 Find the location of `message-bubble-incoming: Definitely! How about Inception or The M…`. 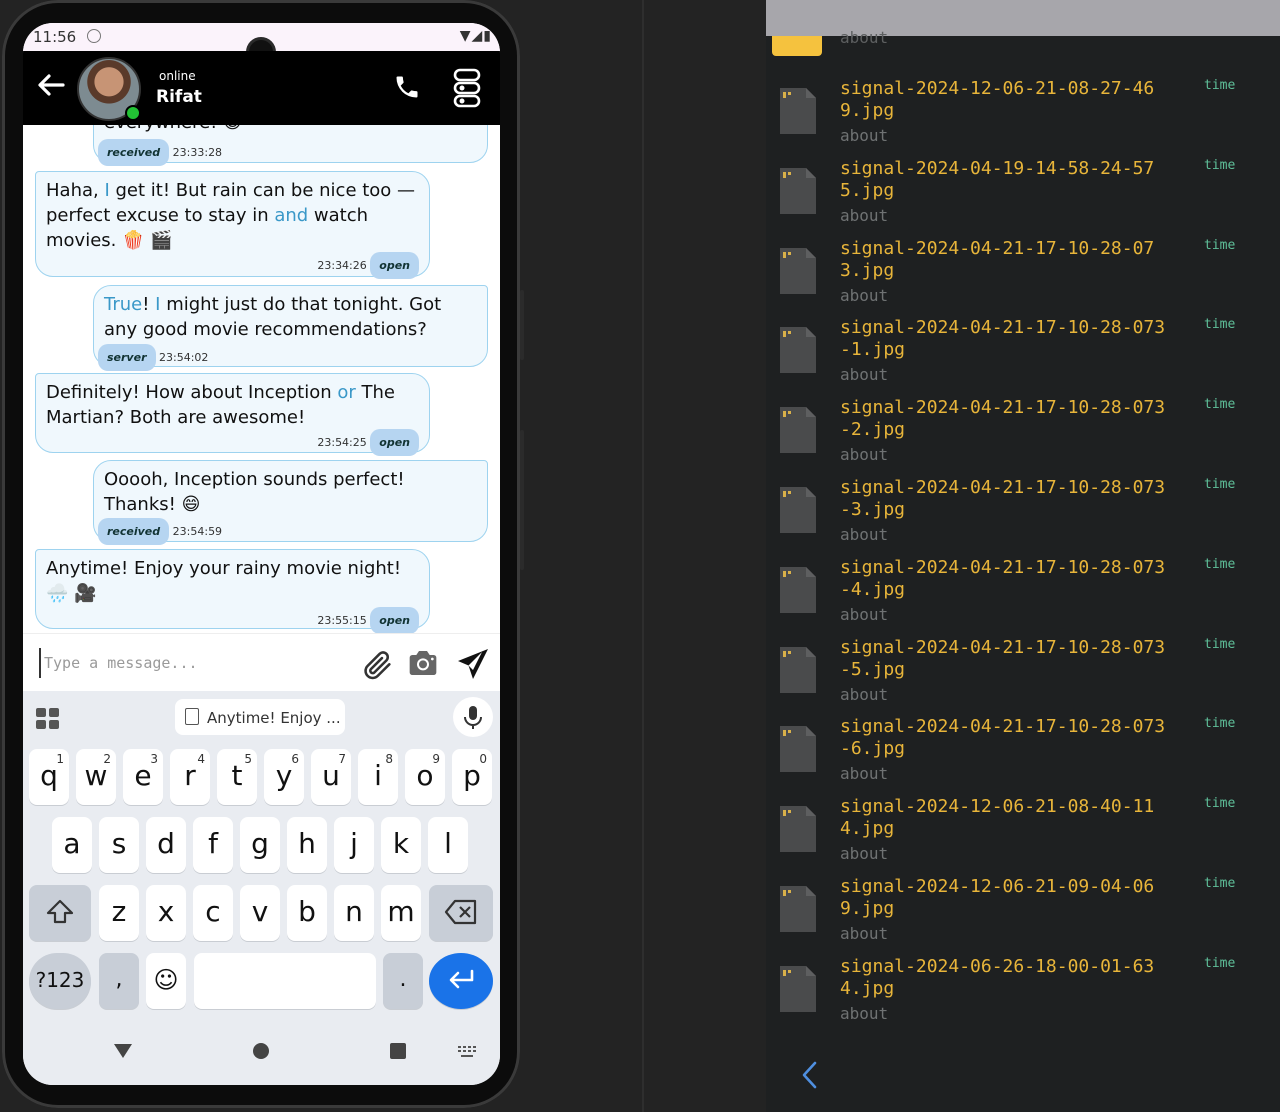

message-bubble-incoming: Definitely! How about Inception or The M… is located at coordinates (232, 414).